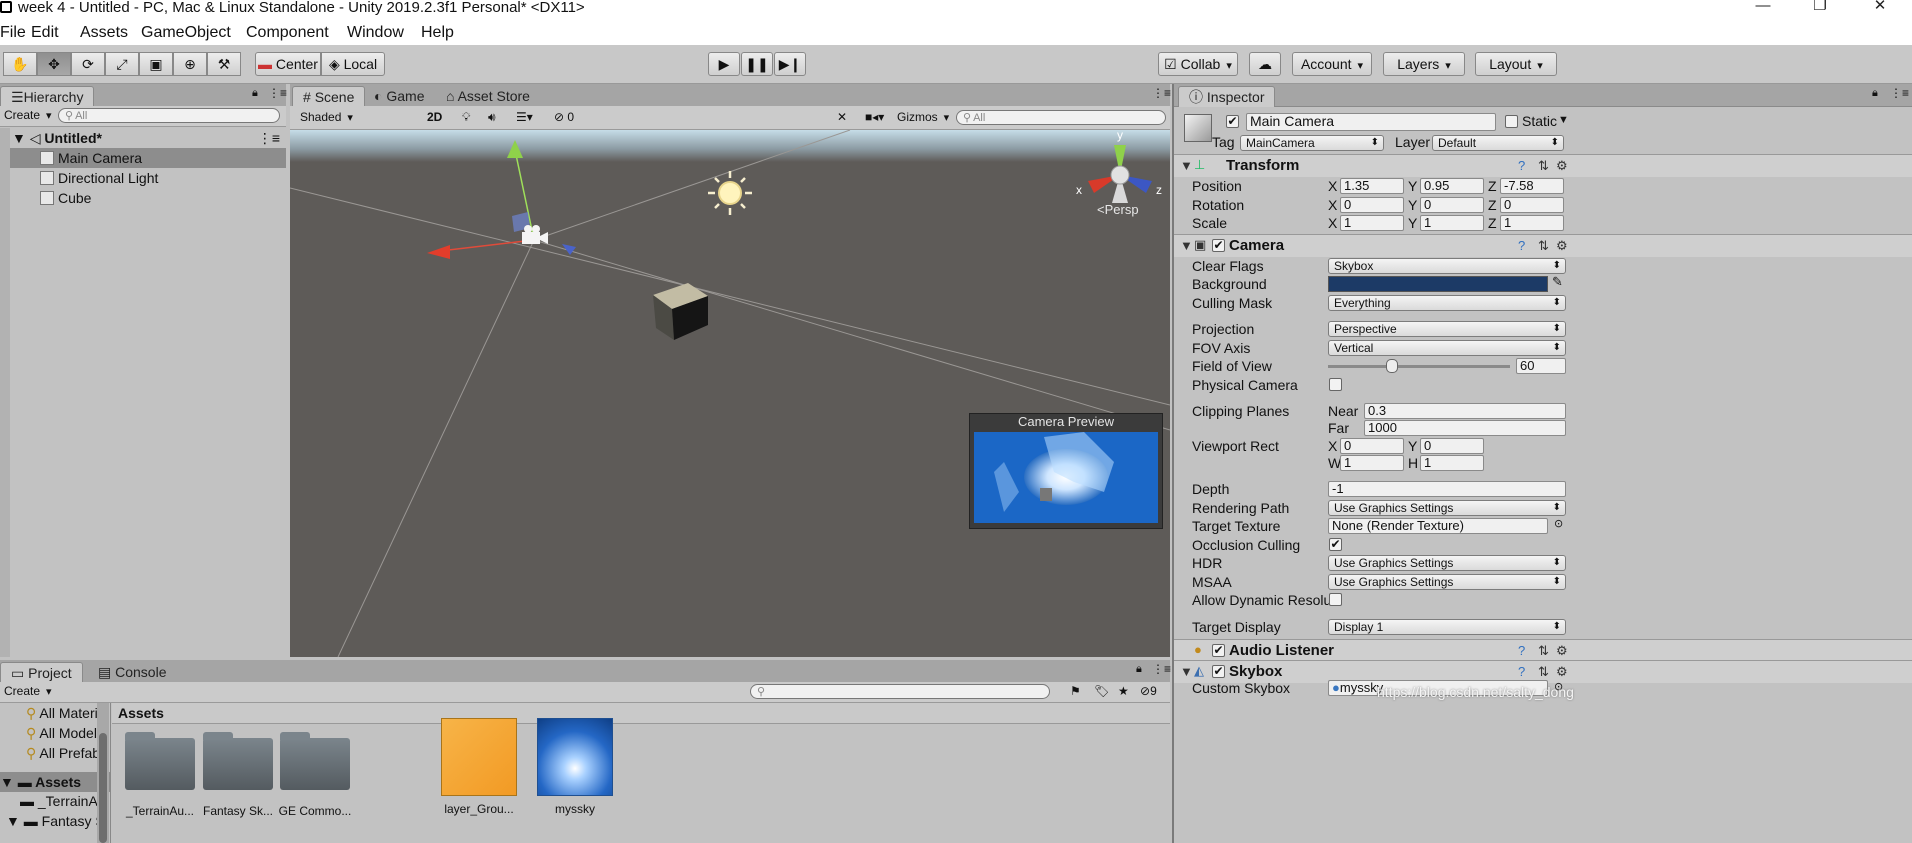  I want to click on viewport-w-field: 1, so click(1372, 463).